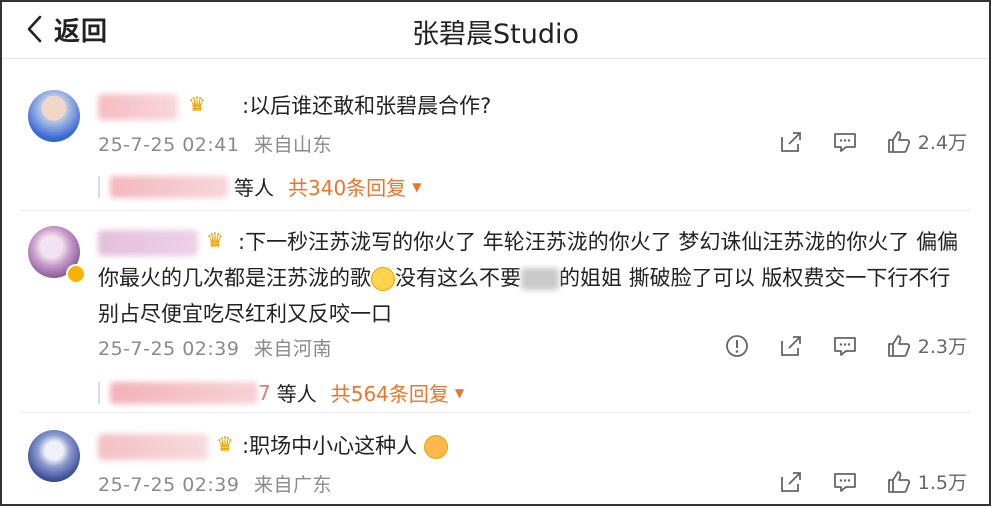 Image resolution: width=991 pixels, height=506 pixels. I want to click on comment-text-part2: 没有这么不要, so click(458, 278).